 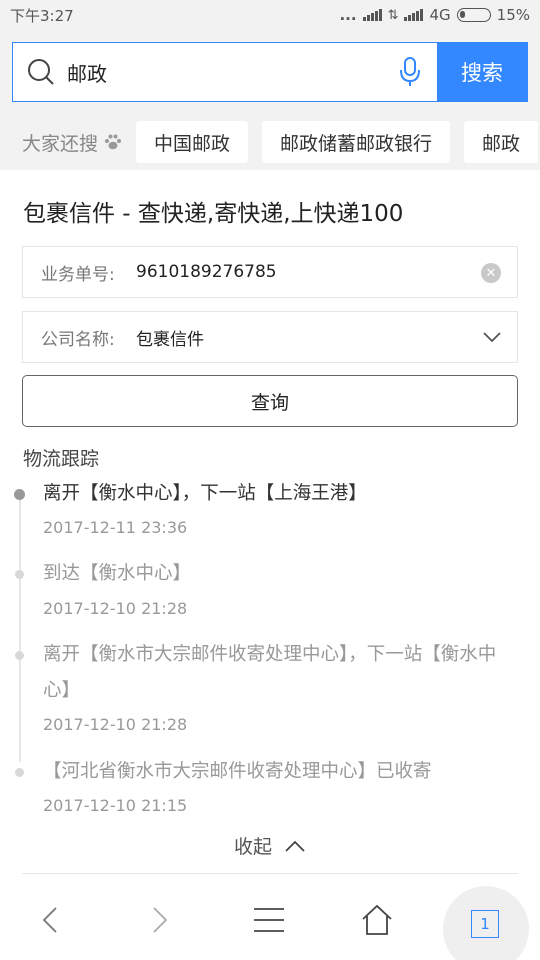 I want to click on collapse-button: 收起, so click(x=270, y=845).